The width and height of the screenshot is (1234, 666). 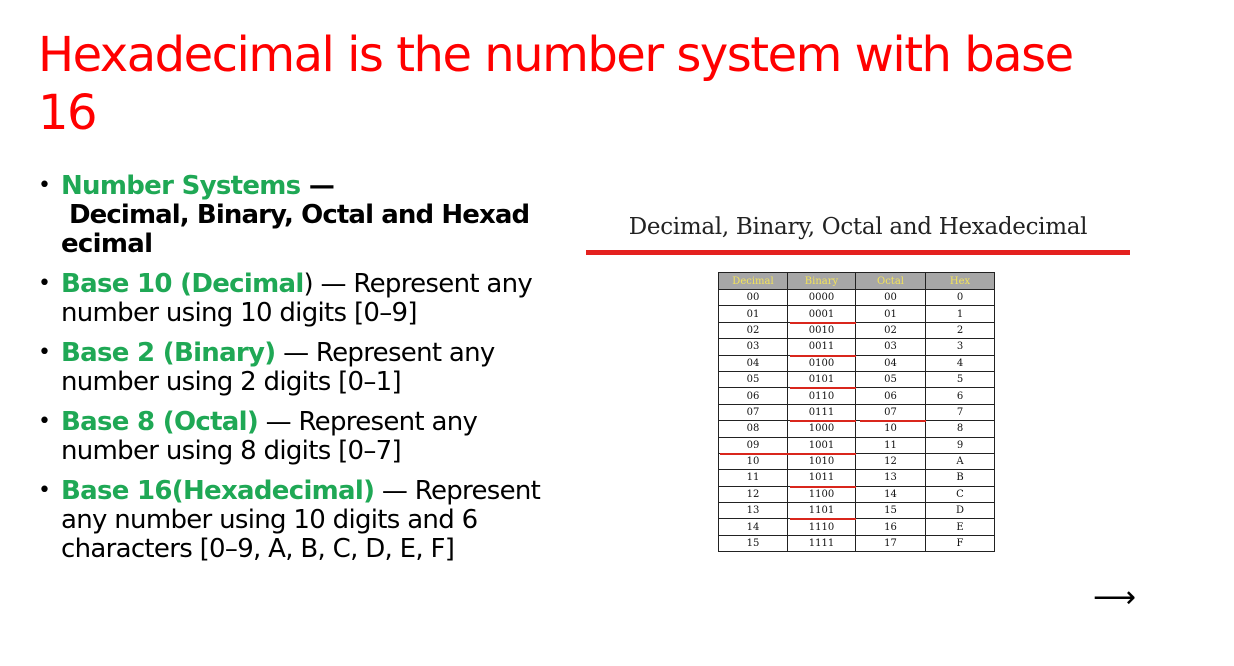 What do you see at coordinates (890, 297) in the screenshot?
I see `cell-octal: 00` at bounding box center [890, 297].